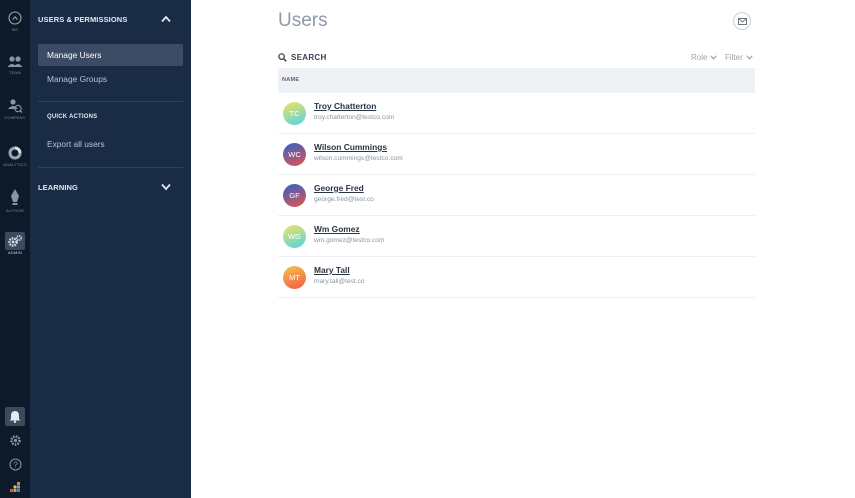 The image size is (855, 498). Describe the element at coordinates (15, 18) in the screenshot. I see `user-circle-icon` at that location.